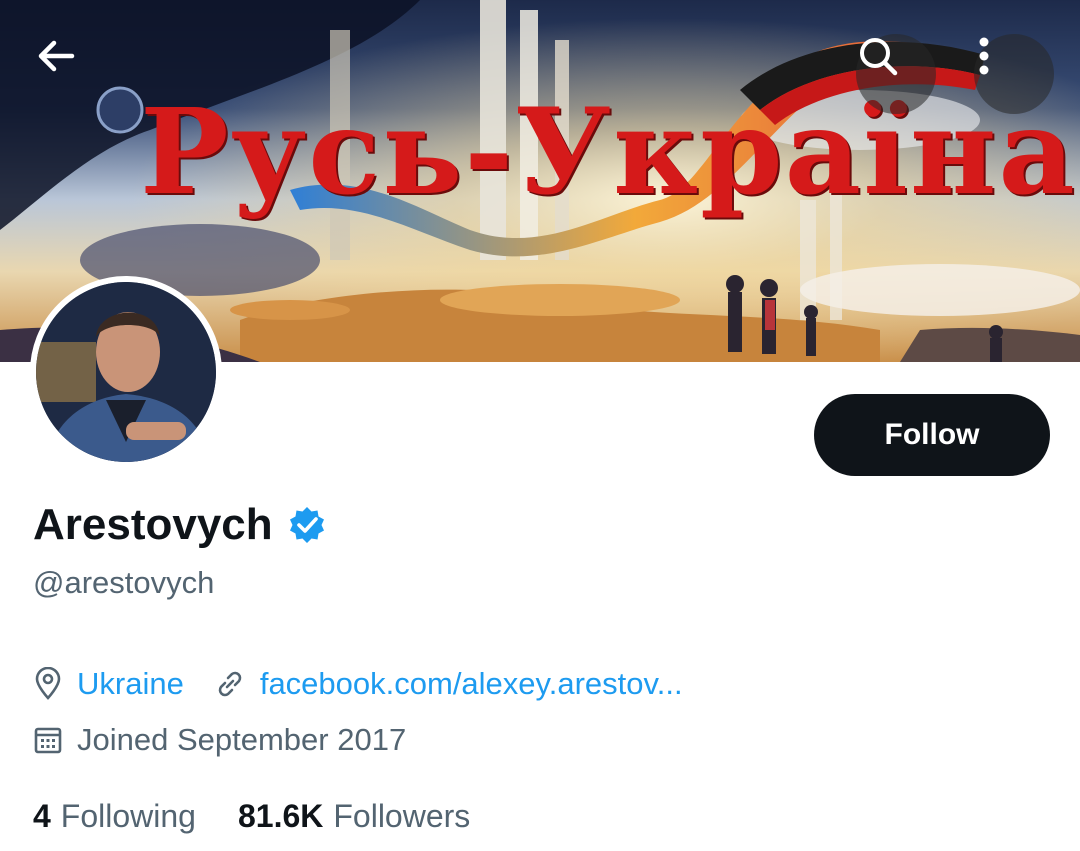 This screenshot has height=851, width=1080. I want to click on following-count: 4, so click(42, 816).